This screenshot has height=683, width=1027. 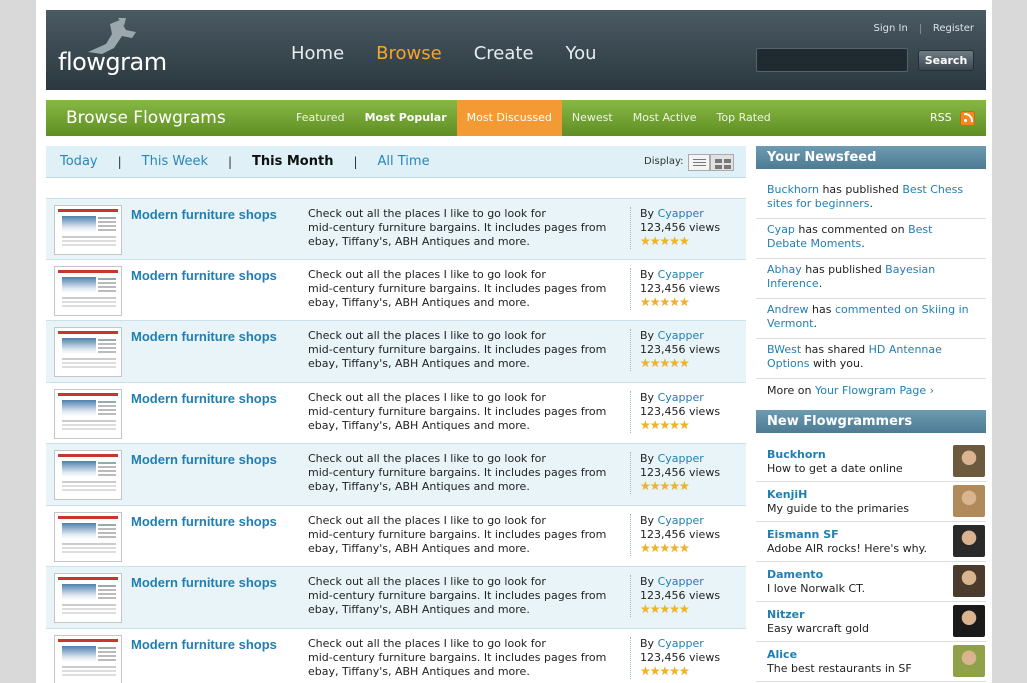 I want to click on sign-in-link: Sign In, so click(x=891, y=28).